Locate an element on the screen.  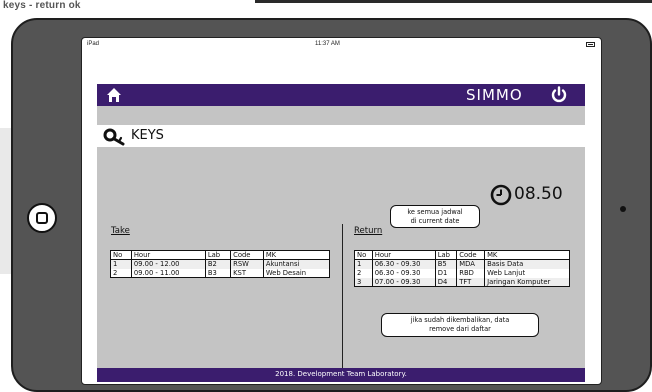
table-row: 1 06.30 - 09.30 B5 MDA Basis Data is located at coordinates (462, 264).